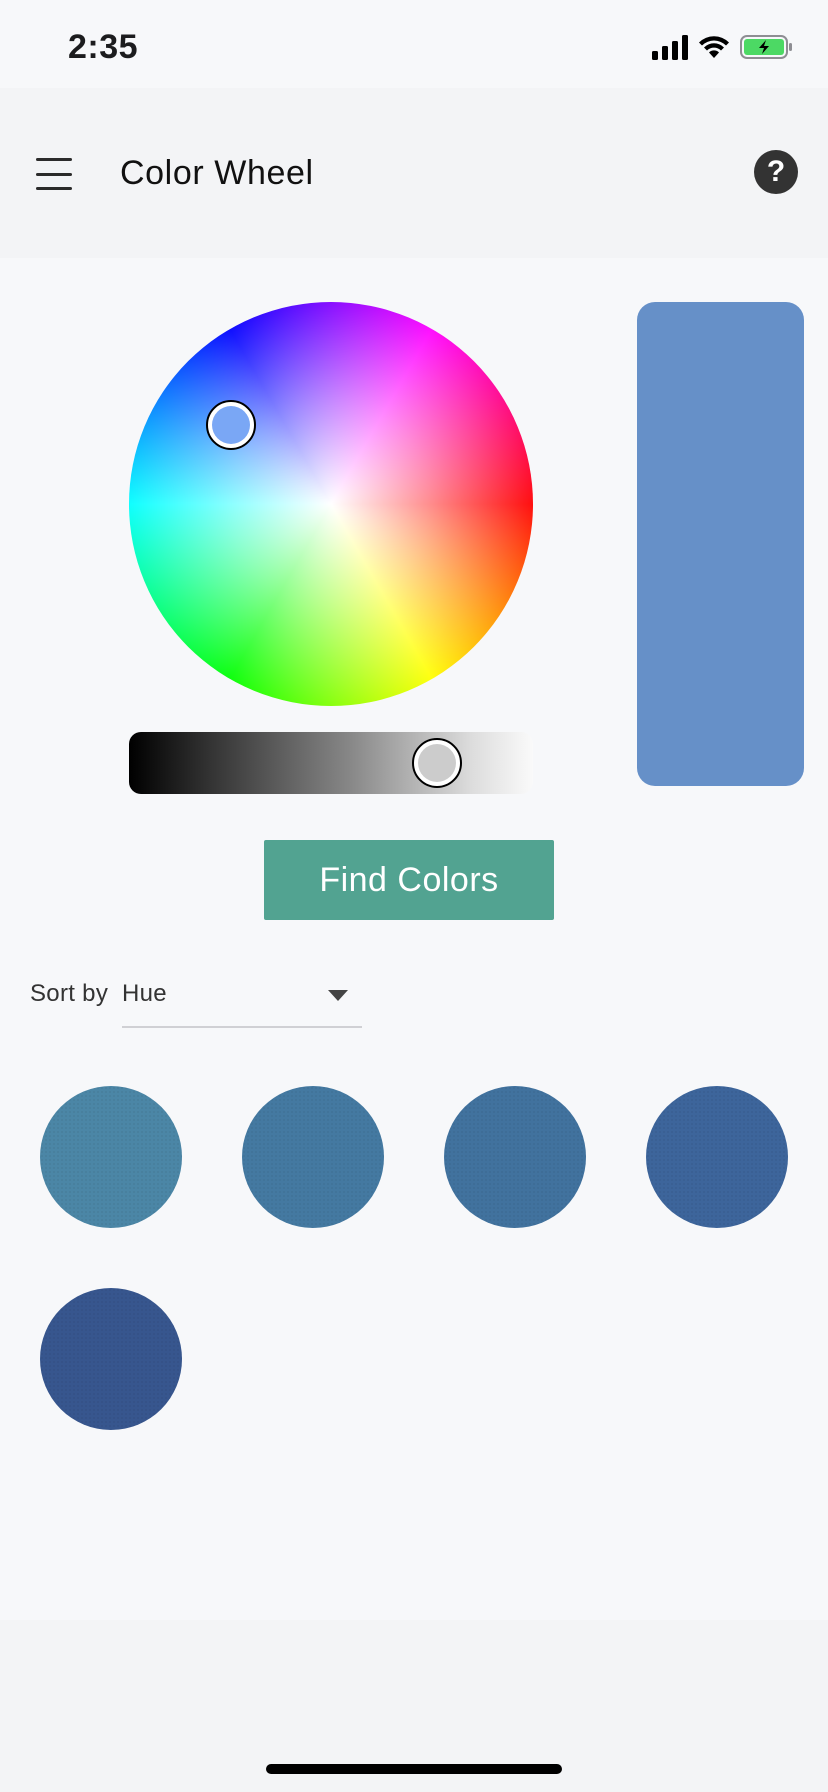  What do you see at coordinates (144, 993) in the screenshot?
I see `sort-selected-value: Hue` at bounding box center [144, 993].